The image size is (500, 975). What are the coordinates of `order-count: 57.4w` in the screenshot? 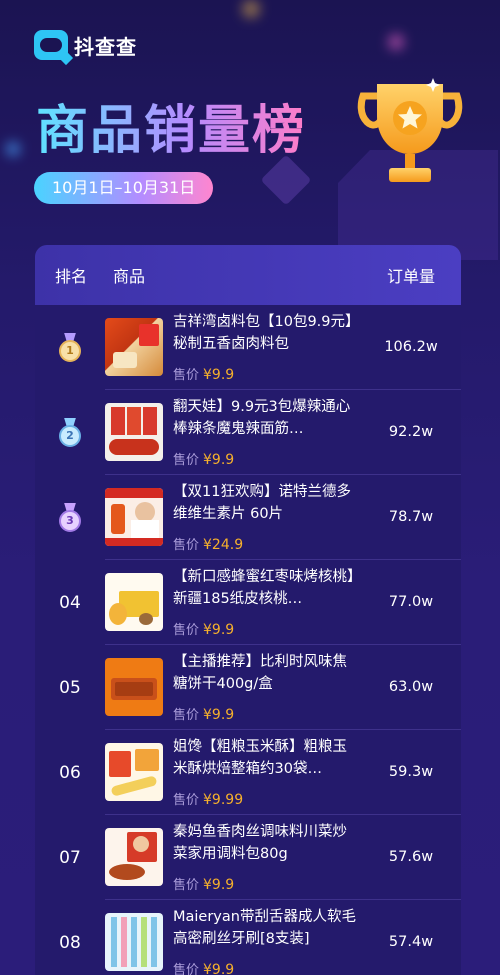 It's located at (411, 942).